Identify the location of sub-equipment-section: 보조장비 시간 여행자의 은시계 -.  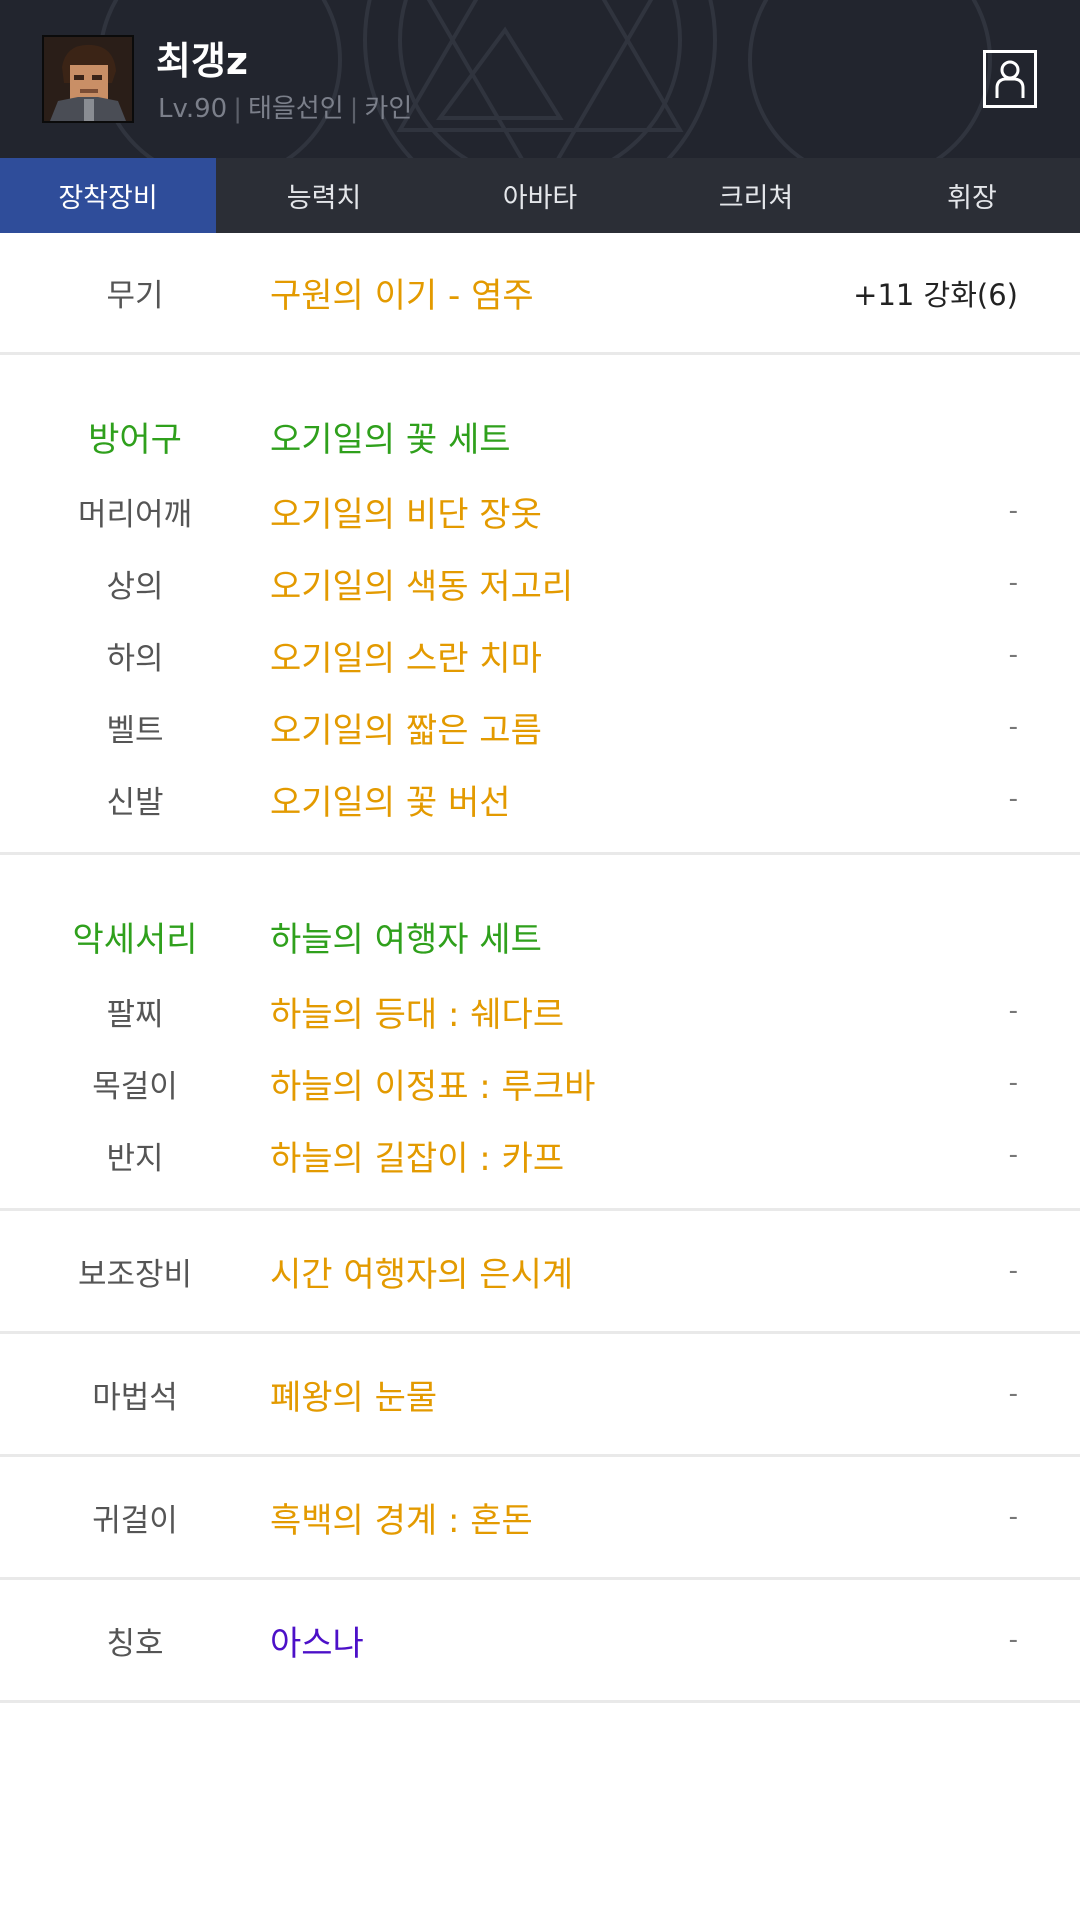
(540, 1272).